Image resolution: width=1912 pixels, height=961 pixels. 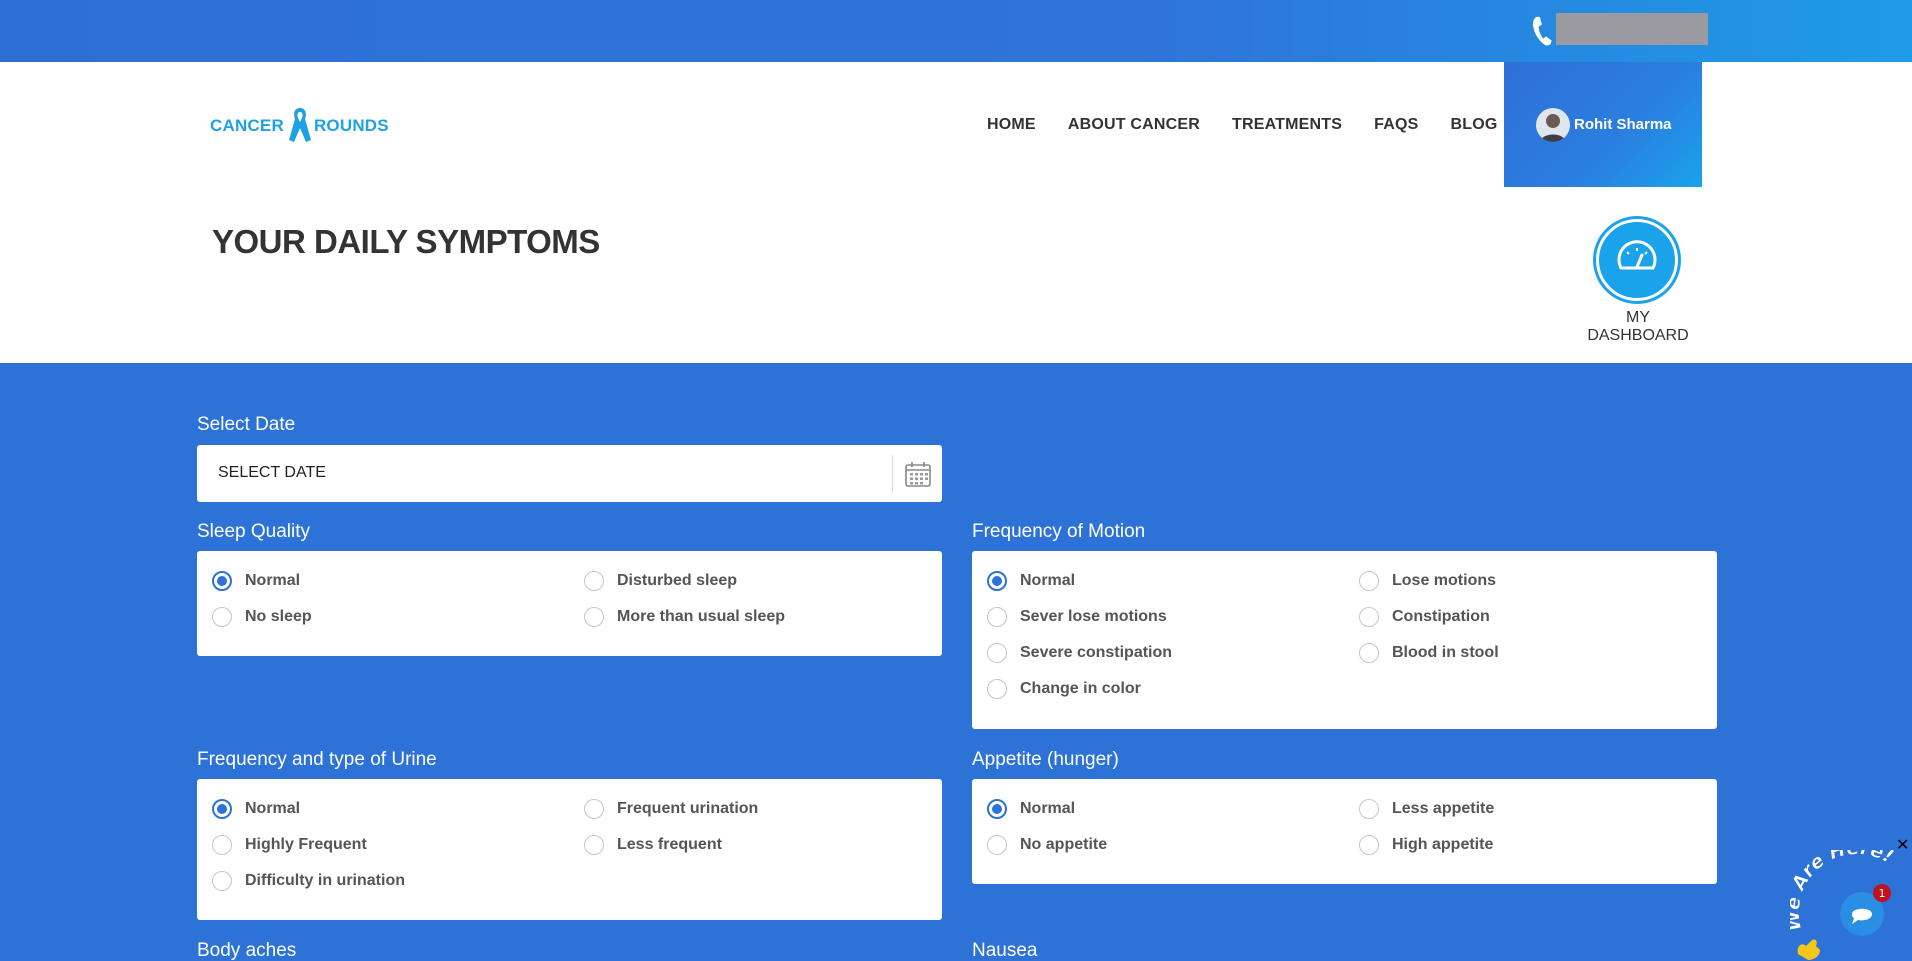 What do you see at coordinates (1079, 653) in the screenshot?
I see `motion-option-severe-constipation: Severe constipation` at bounding box center [1079, 653].